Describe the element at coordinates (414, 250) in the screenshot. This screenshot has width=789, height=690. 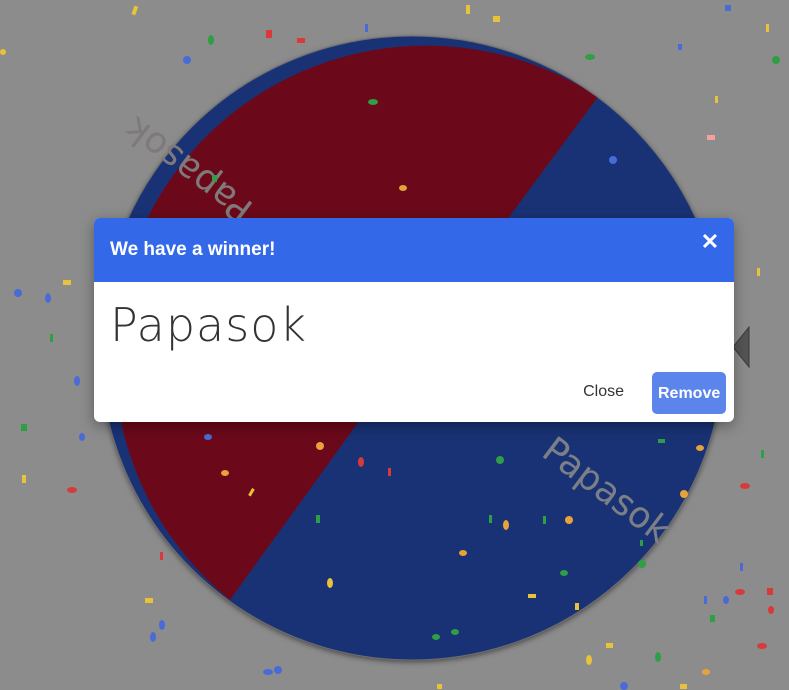
I see `dialog-header: We have a winner! ✕` at that location.